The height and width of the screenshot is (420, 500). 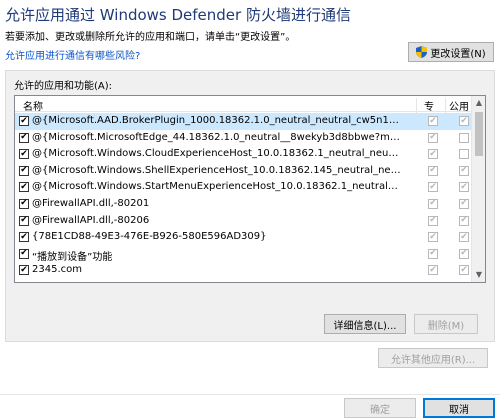 I want to click on allowed-apps-label: 允许的应用和功能(A):, so click(x=63, y=86).